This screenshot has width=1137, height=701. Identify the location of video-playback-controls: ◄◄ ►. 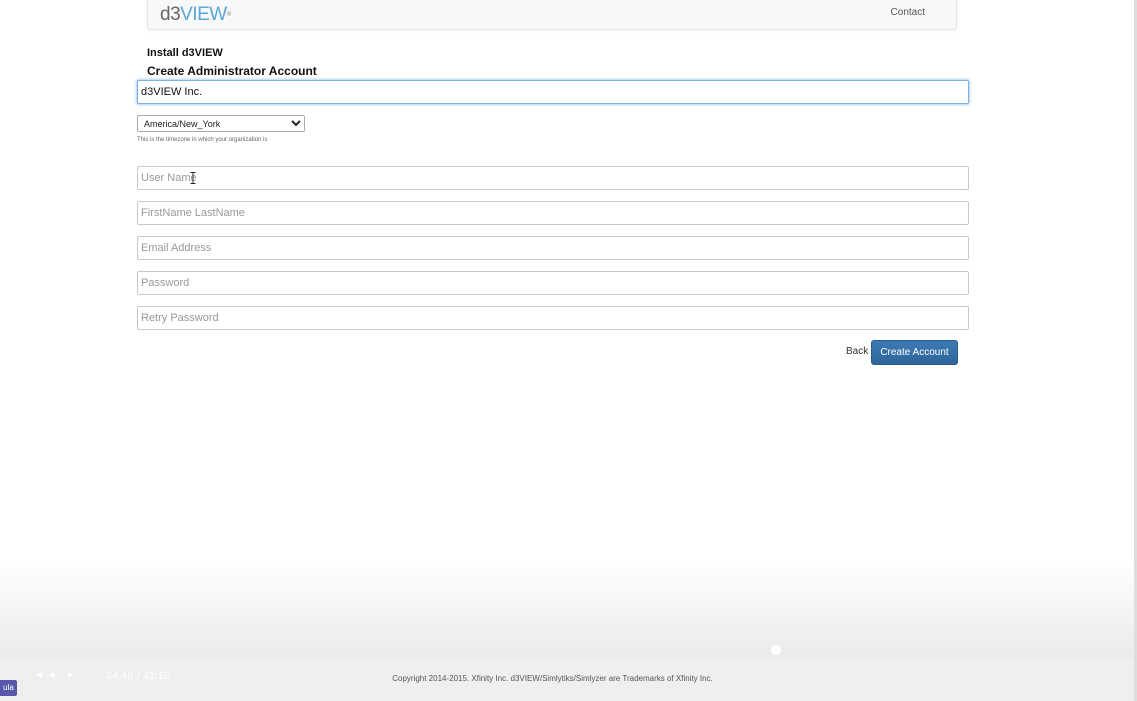
(56, 675).